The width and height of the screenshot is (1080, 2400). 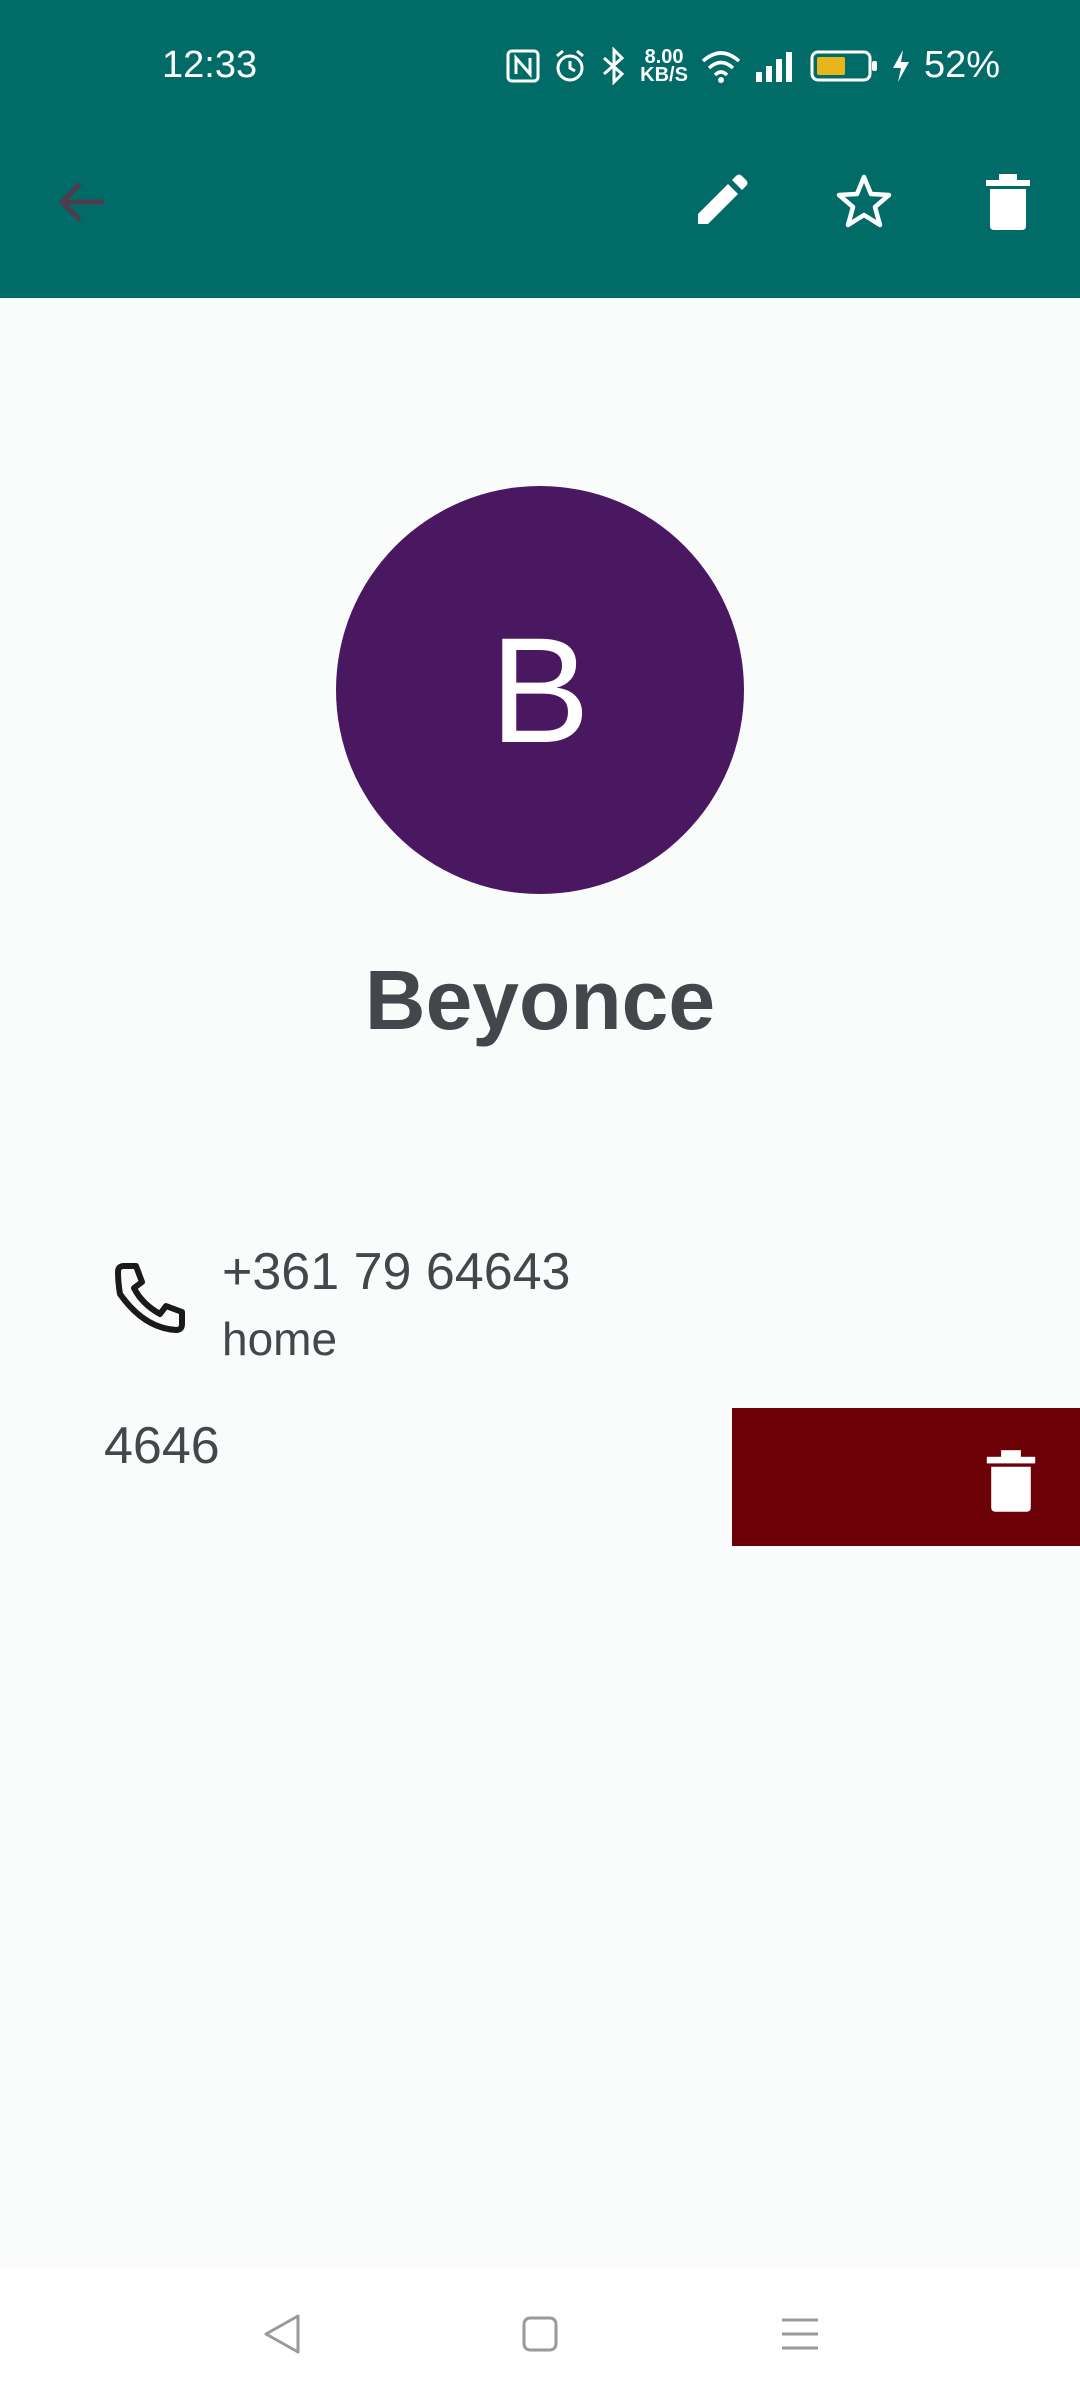 I want to click on avatar-initial: B, so click(x=540, y=689).